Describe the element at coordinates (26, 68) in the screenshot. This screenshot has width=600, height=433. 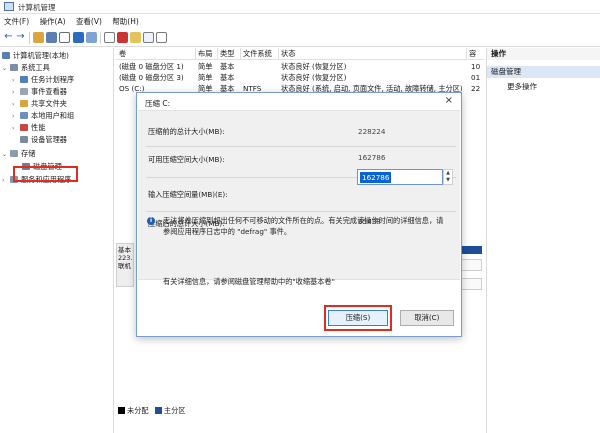
I see `tree-item-system-tools: ⌄ 系统工具` at that location.